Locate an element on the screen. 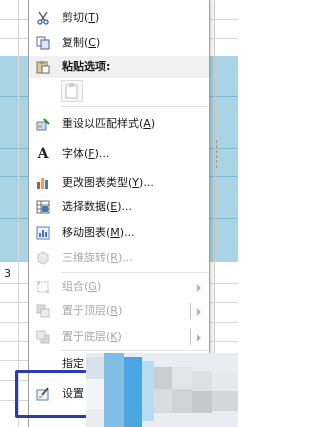 Image resolution: width=320 pixels, height=427 pixels. menu-item-label: 重设以匹配样式 is located at coordinates (100, 123).